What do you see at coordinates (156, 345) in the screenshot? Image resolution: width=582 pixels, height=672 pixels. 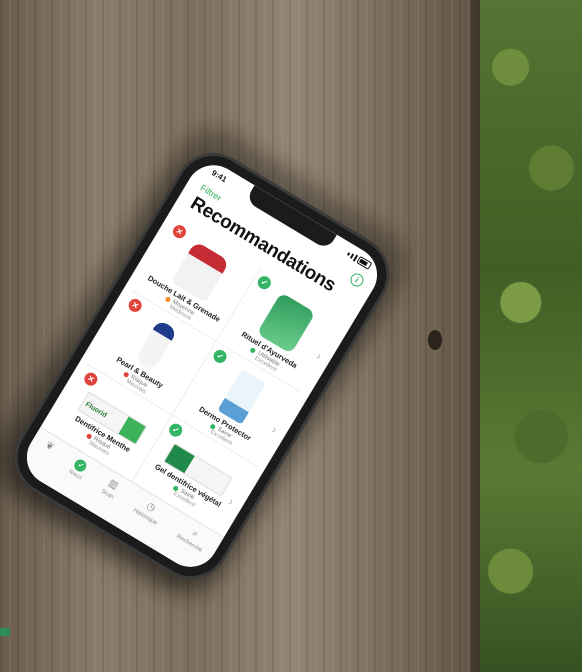 I see `deodorant-image` at bounding box center [156, 345].